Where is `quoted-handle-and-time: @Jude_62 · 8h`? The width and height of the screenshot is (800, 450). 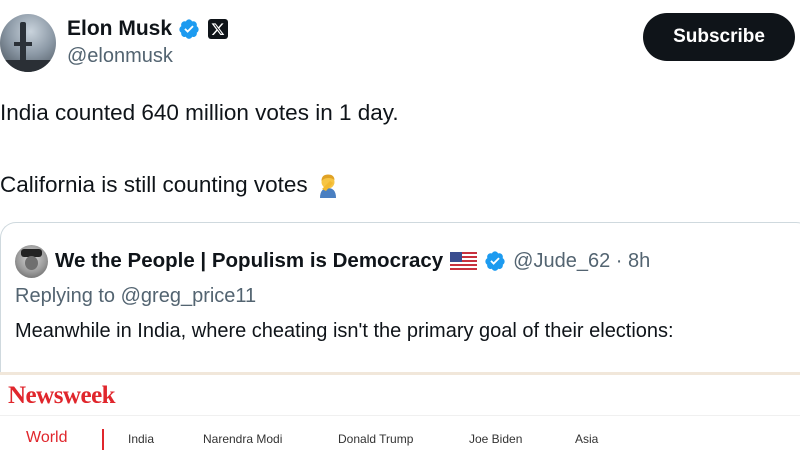 quoted-handle-and-time: @Jude_62 · 8h is located at coordinates (581, 261).